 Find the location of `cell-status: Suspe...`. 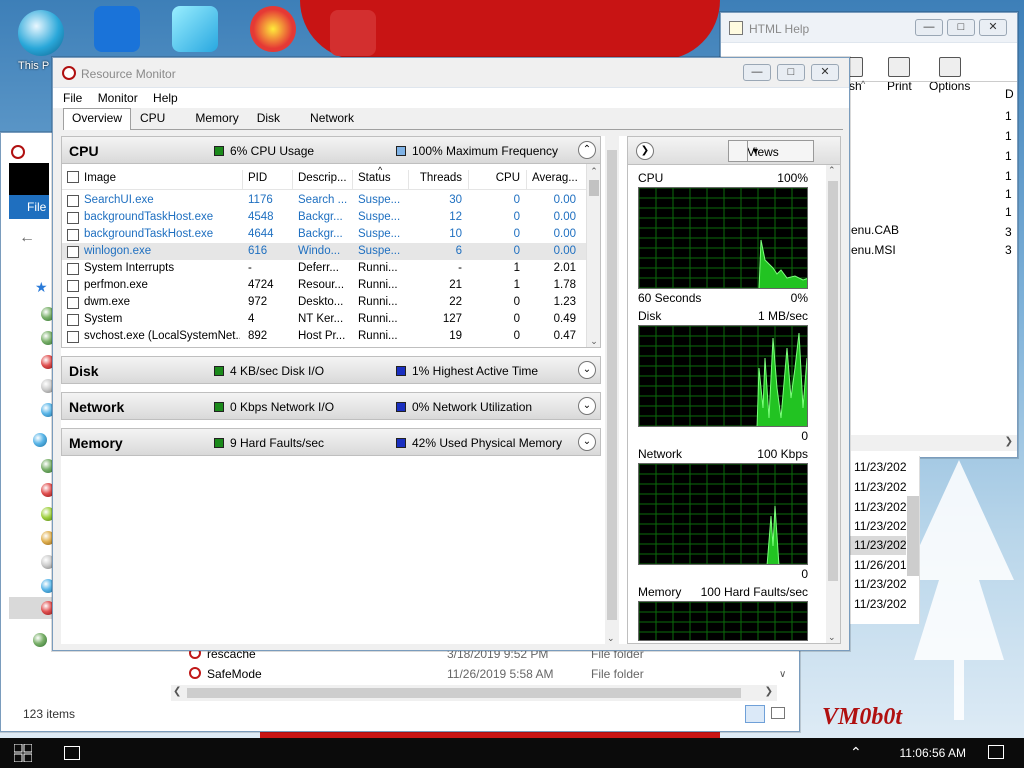

cell-status: Suspe... is located at coordinates (379, 200).